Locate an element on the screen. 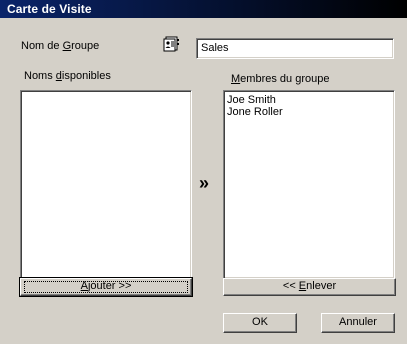 This screenshot has height=344, width=407. list-item: Joe Smith is located at coordinates (310, 100).